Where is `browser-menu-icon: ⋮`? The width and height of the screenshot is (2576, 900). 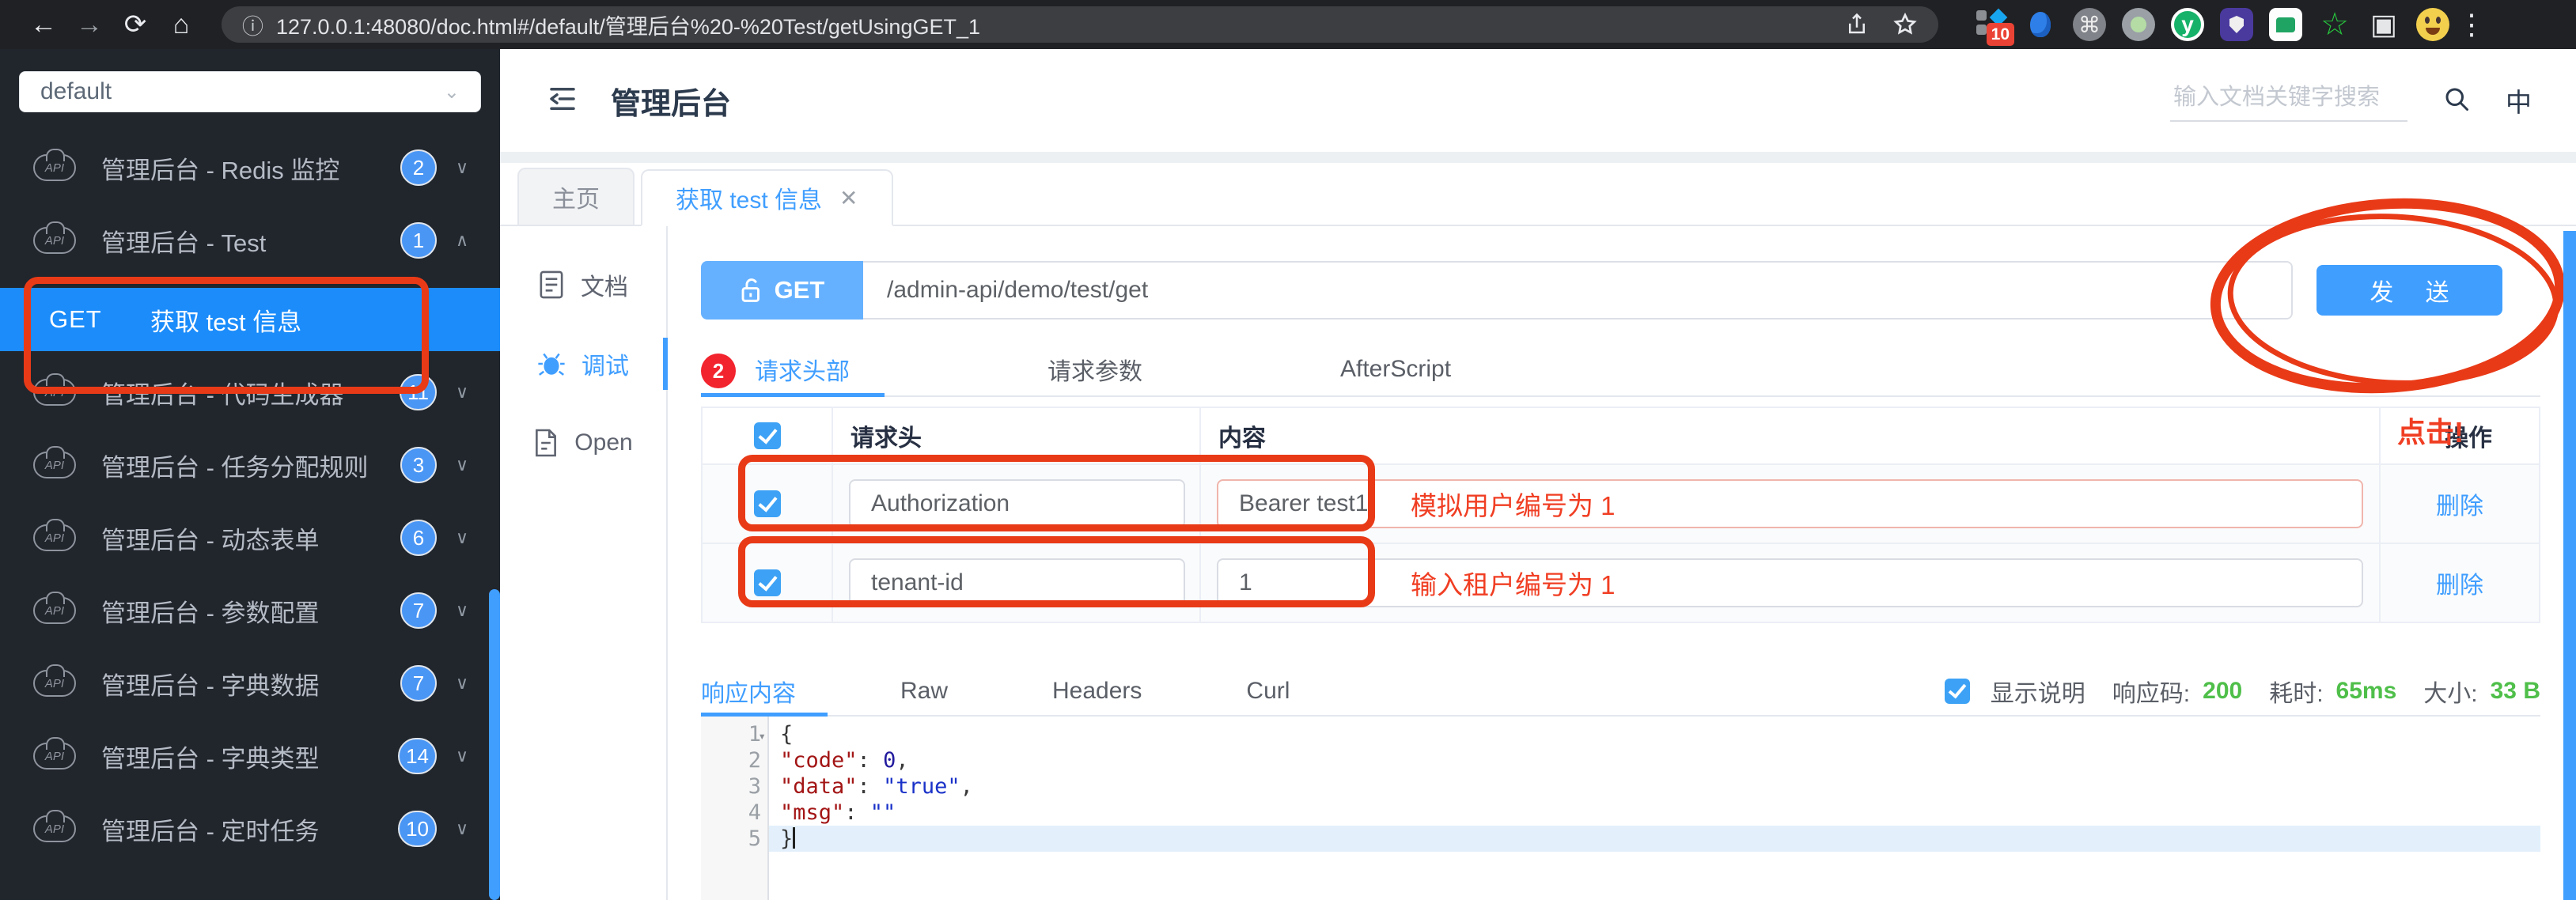
browser-menu-icon: ⋮ is located at coordinates (2471, 24).